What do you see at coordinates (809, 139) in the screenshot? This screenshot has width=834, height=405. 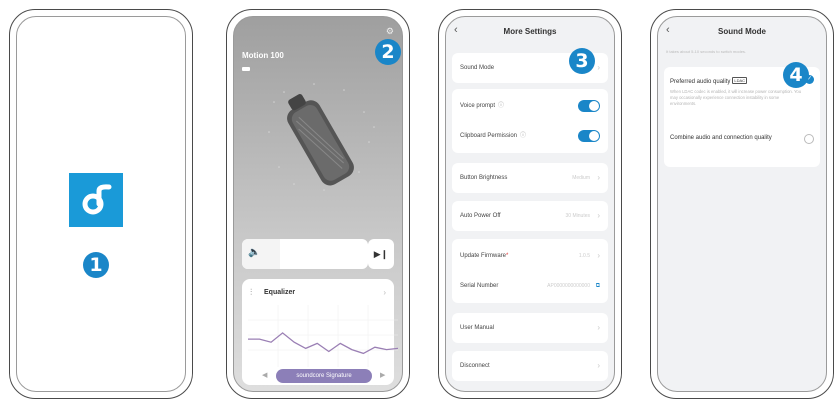 I see `radio-unselected-icon` at bounding box center [809, 139].